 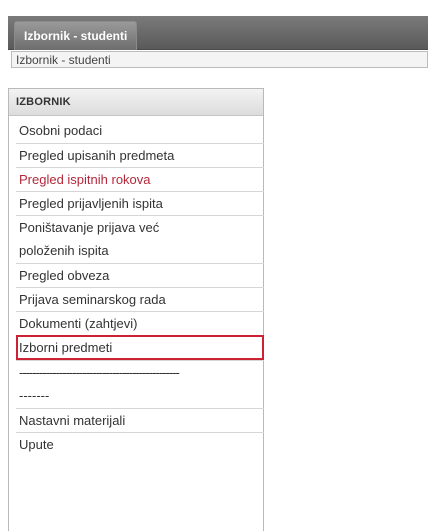 I want to click on tab-izbornik-studenti: Izbornik - studenti, so click(x=76, y=35).